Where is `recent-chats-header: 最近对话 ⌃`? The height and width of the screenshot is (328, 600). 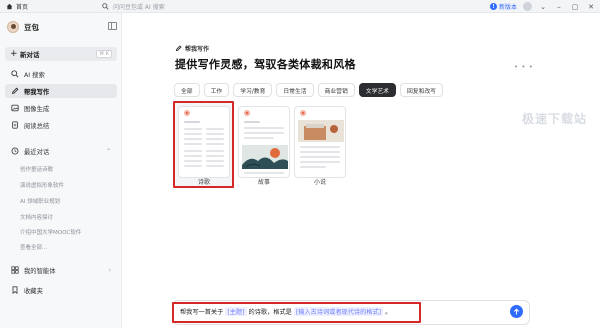
recent-chats-header: 最近对话 ⌃ is located at coordinates (61, 151).